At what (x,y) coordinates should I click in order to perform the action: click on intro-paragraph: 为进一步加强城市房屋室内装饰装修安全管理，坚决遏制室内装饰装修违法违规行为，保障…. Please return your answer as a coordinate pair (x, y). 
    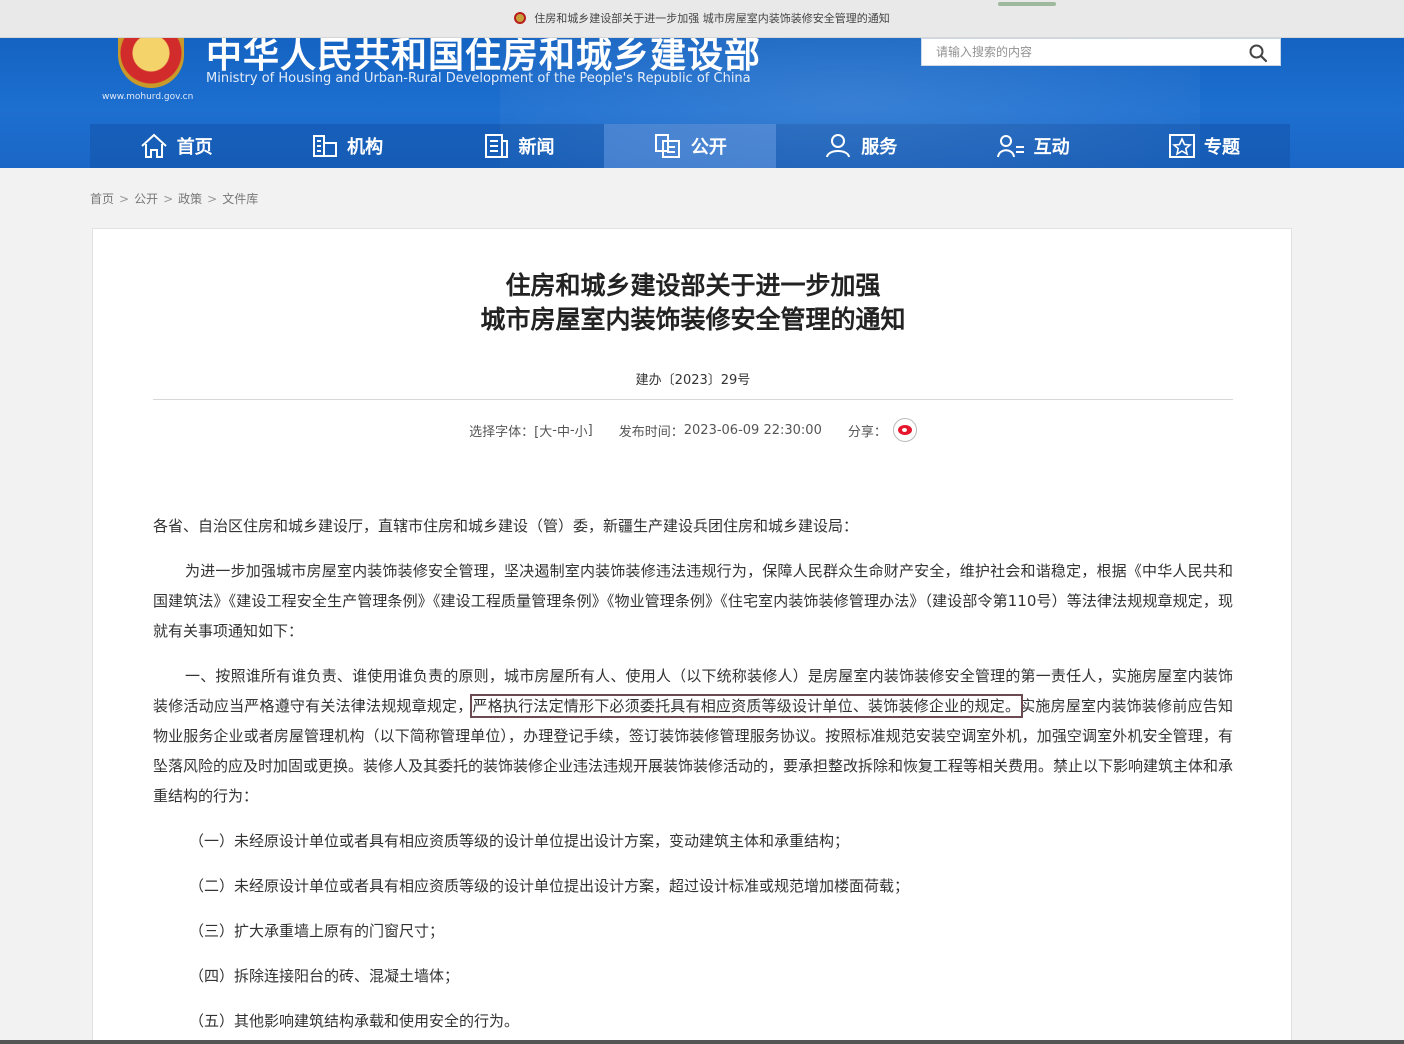
    Looking at the image, I should click on (693, 601).